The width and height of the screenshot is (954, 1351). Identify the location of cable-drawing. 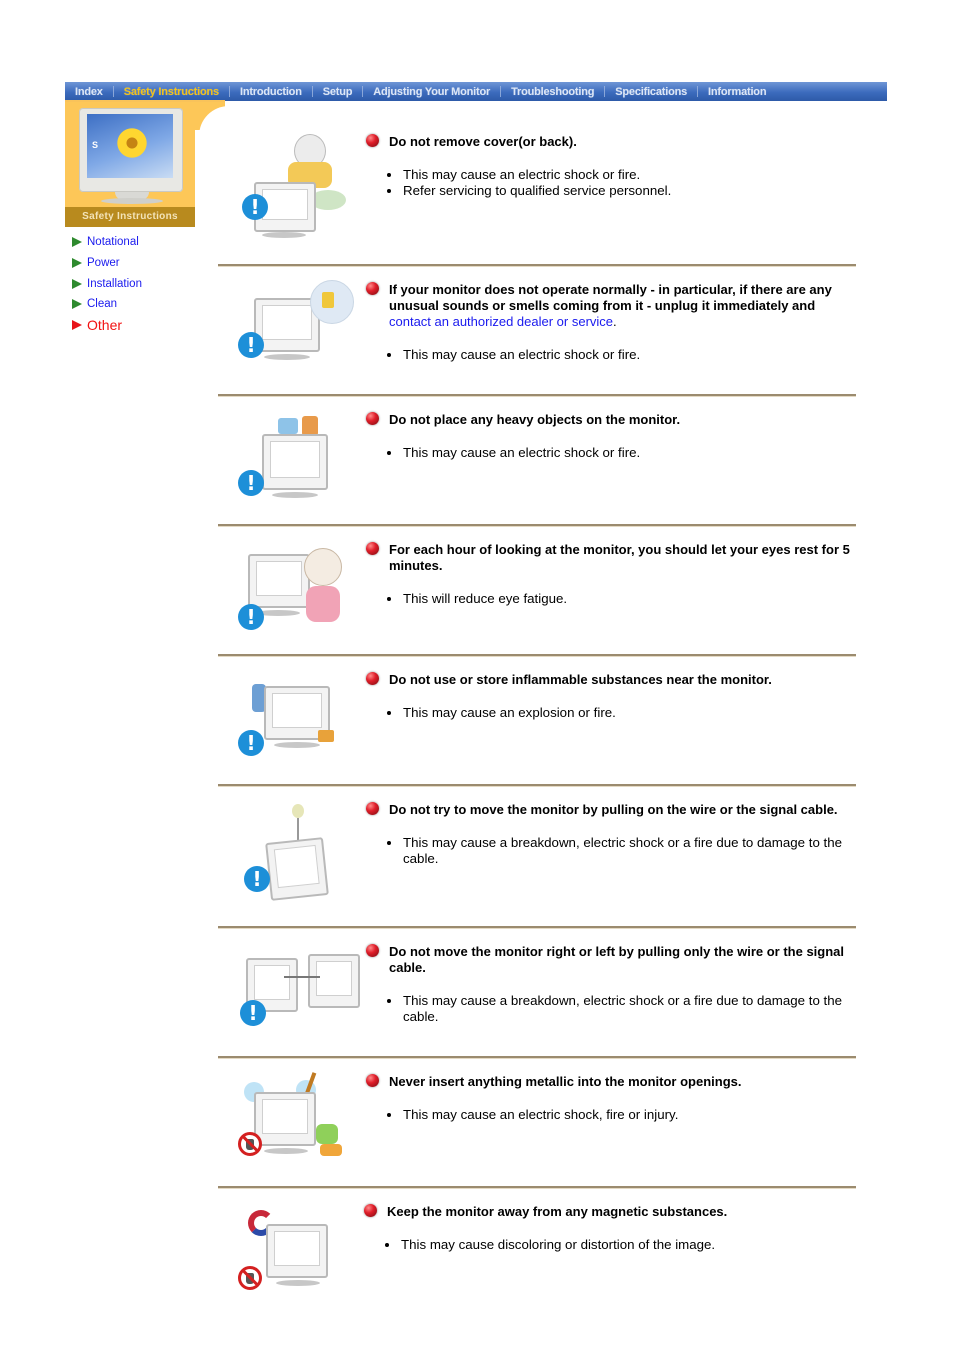
(302, 977).